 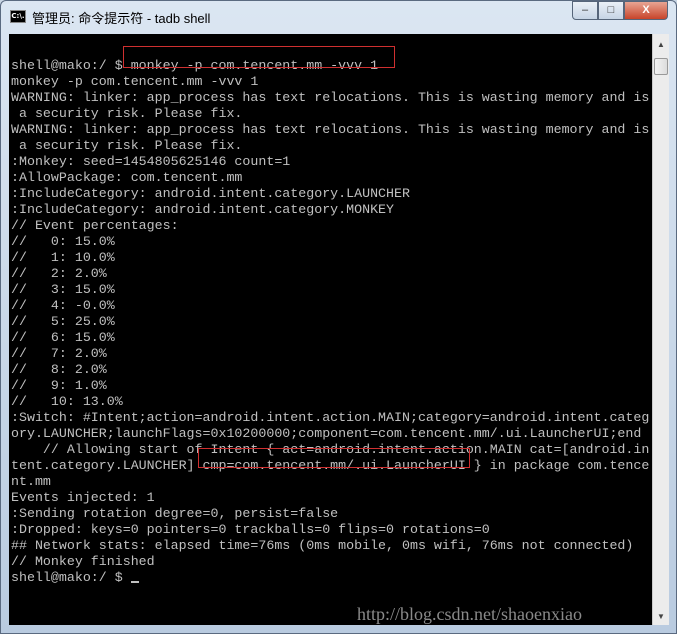 I want to click on maximize-button: □, so click(x=611, y=10).